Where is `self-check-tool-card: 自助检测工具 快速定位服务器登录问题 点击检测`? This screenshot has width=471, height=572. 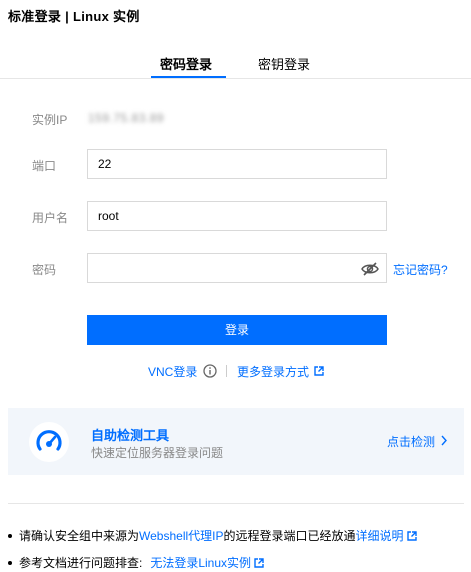 self-check-tool-card: 自助检测工具 快速定位服务器登录问题 点击检测 is located at coordinates (236, 441).